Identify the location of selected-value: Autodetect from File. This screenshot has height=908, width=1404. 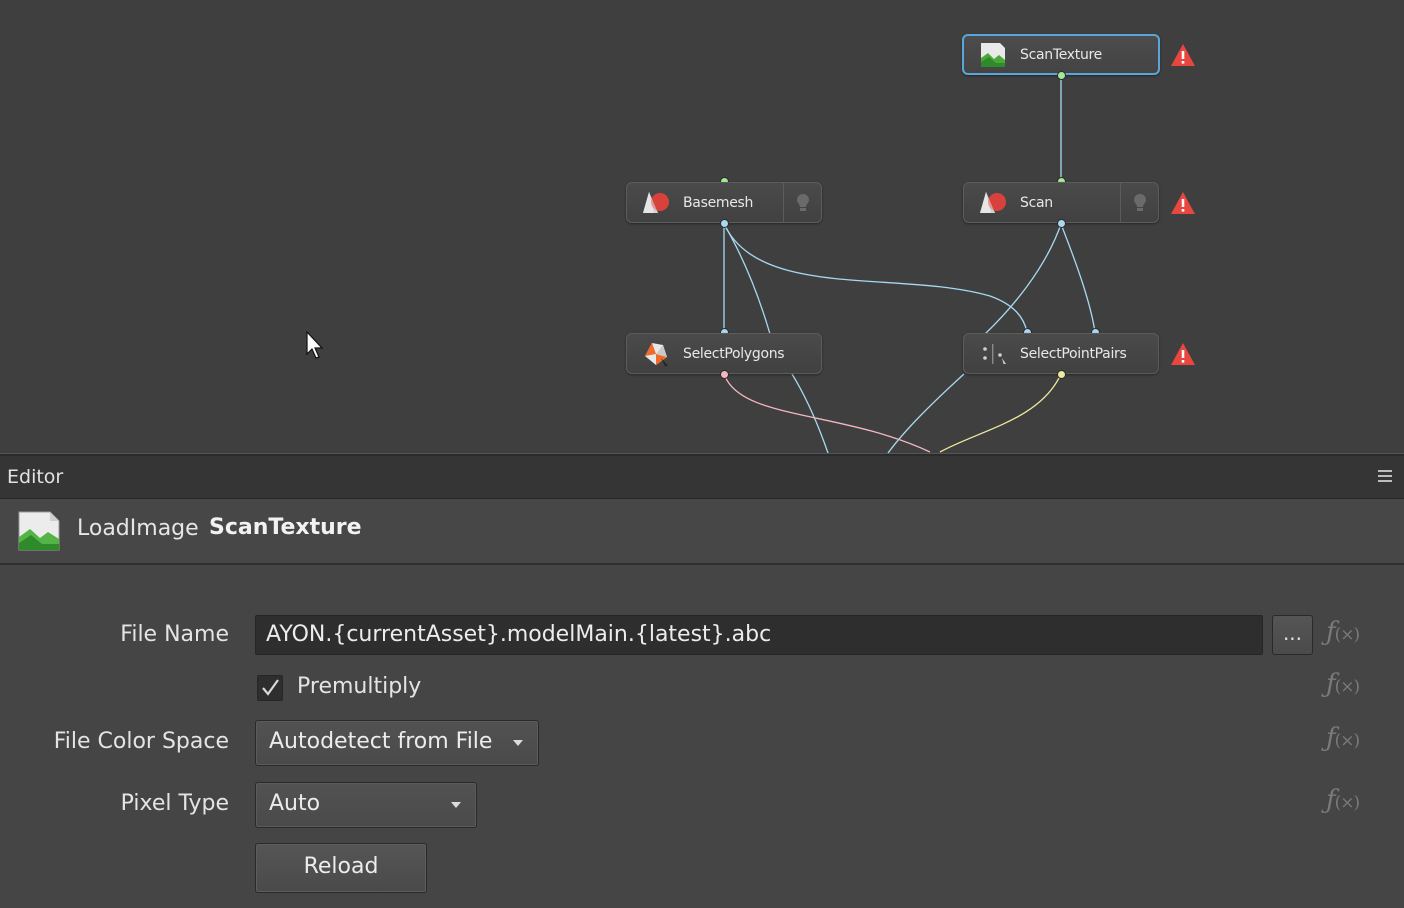
(381, 741).